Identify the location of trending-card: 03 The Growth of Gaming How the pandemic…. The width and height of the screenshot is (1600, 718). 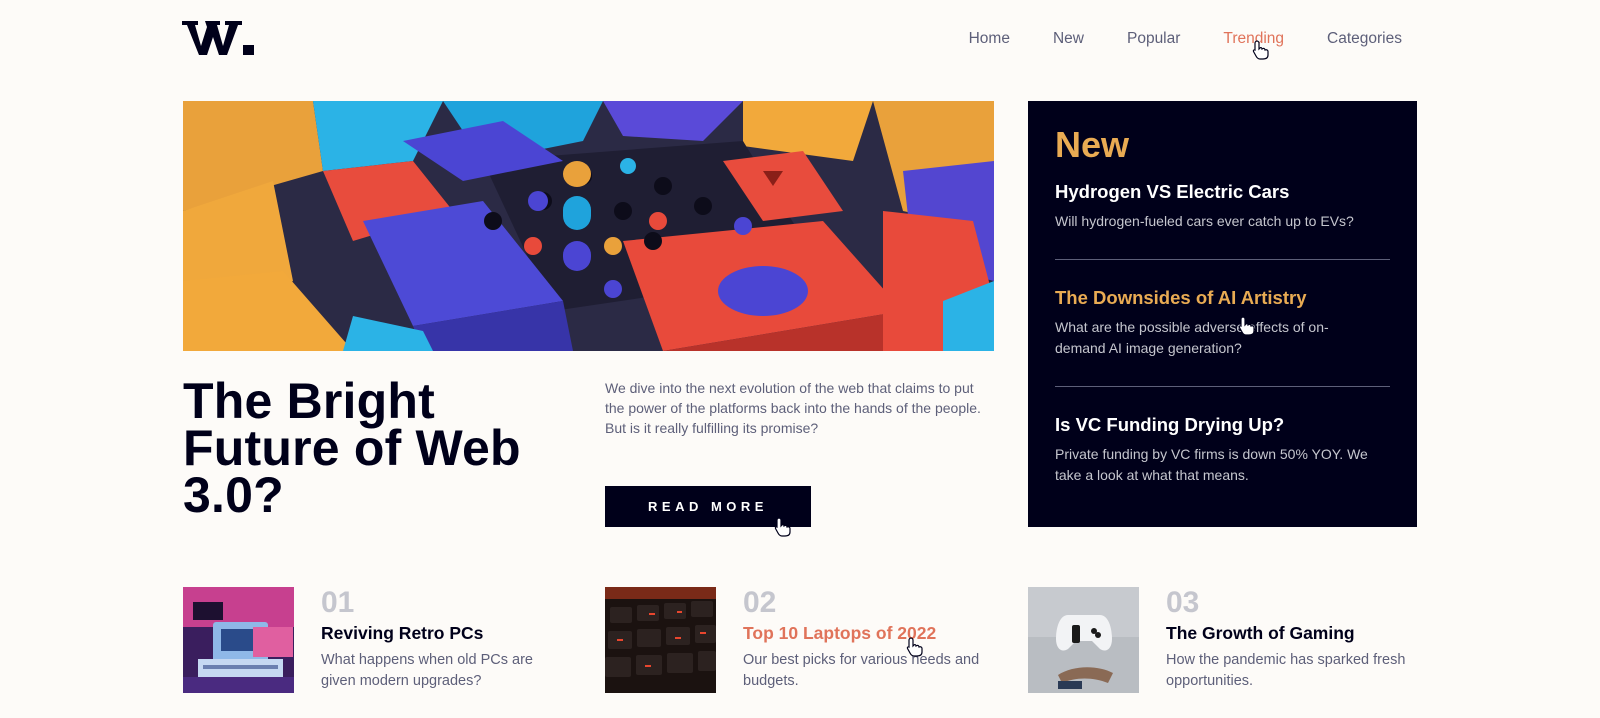
(1216, 639).